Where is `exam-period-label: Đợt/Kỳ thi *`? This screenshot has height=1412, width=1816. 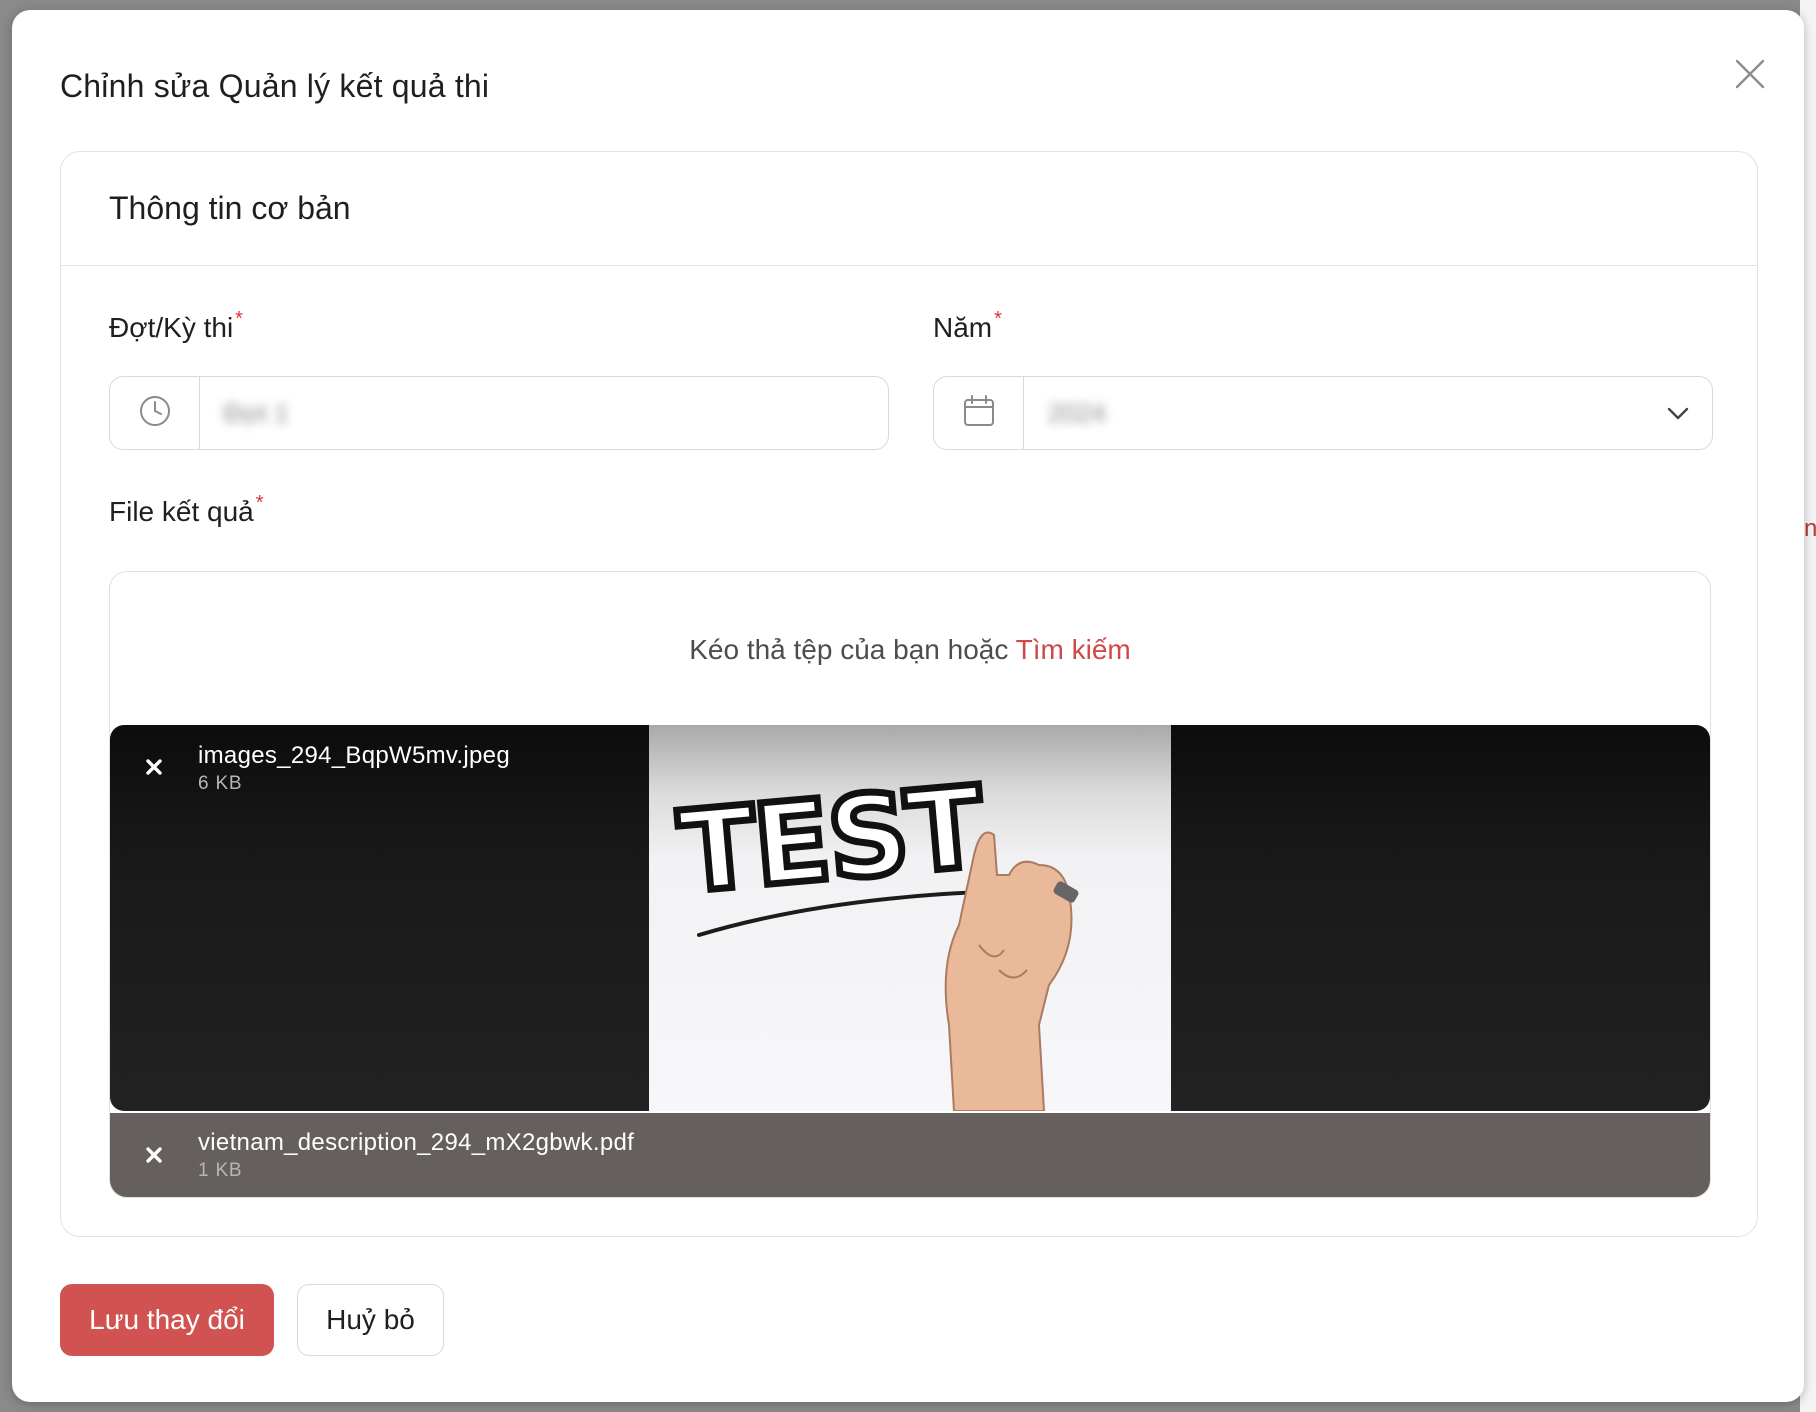
exam-period-label: Đợt/Kỳ thi * is located at coordinates (176, 326).